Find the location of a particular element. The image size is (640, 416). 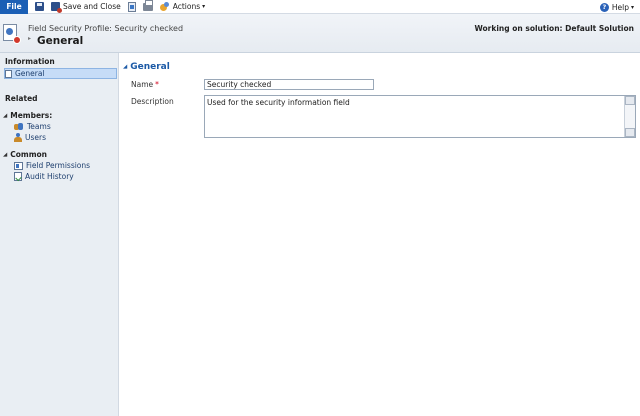

teams-icon is located at coordinates (19, 126).